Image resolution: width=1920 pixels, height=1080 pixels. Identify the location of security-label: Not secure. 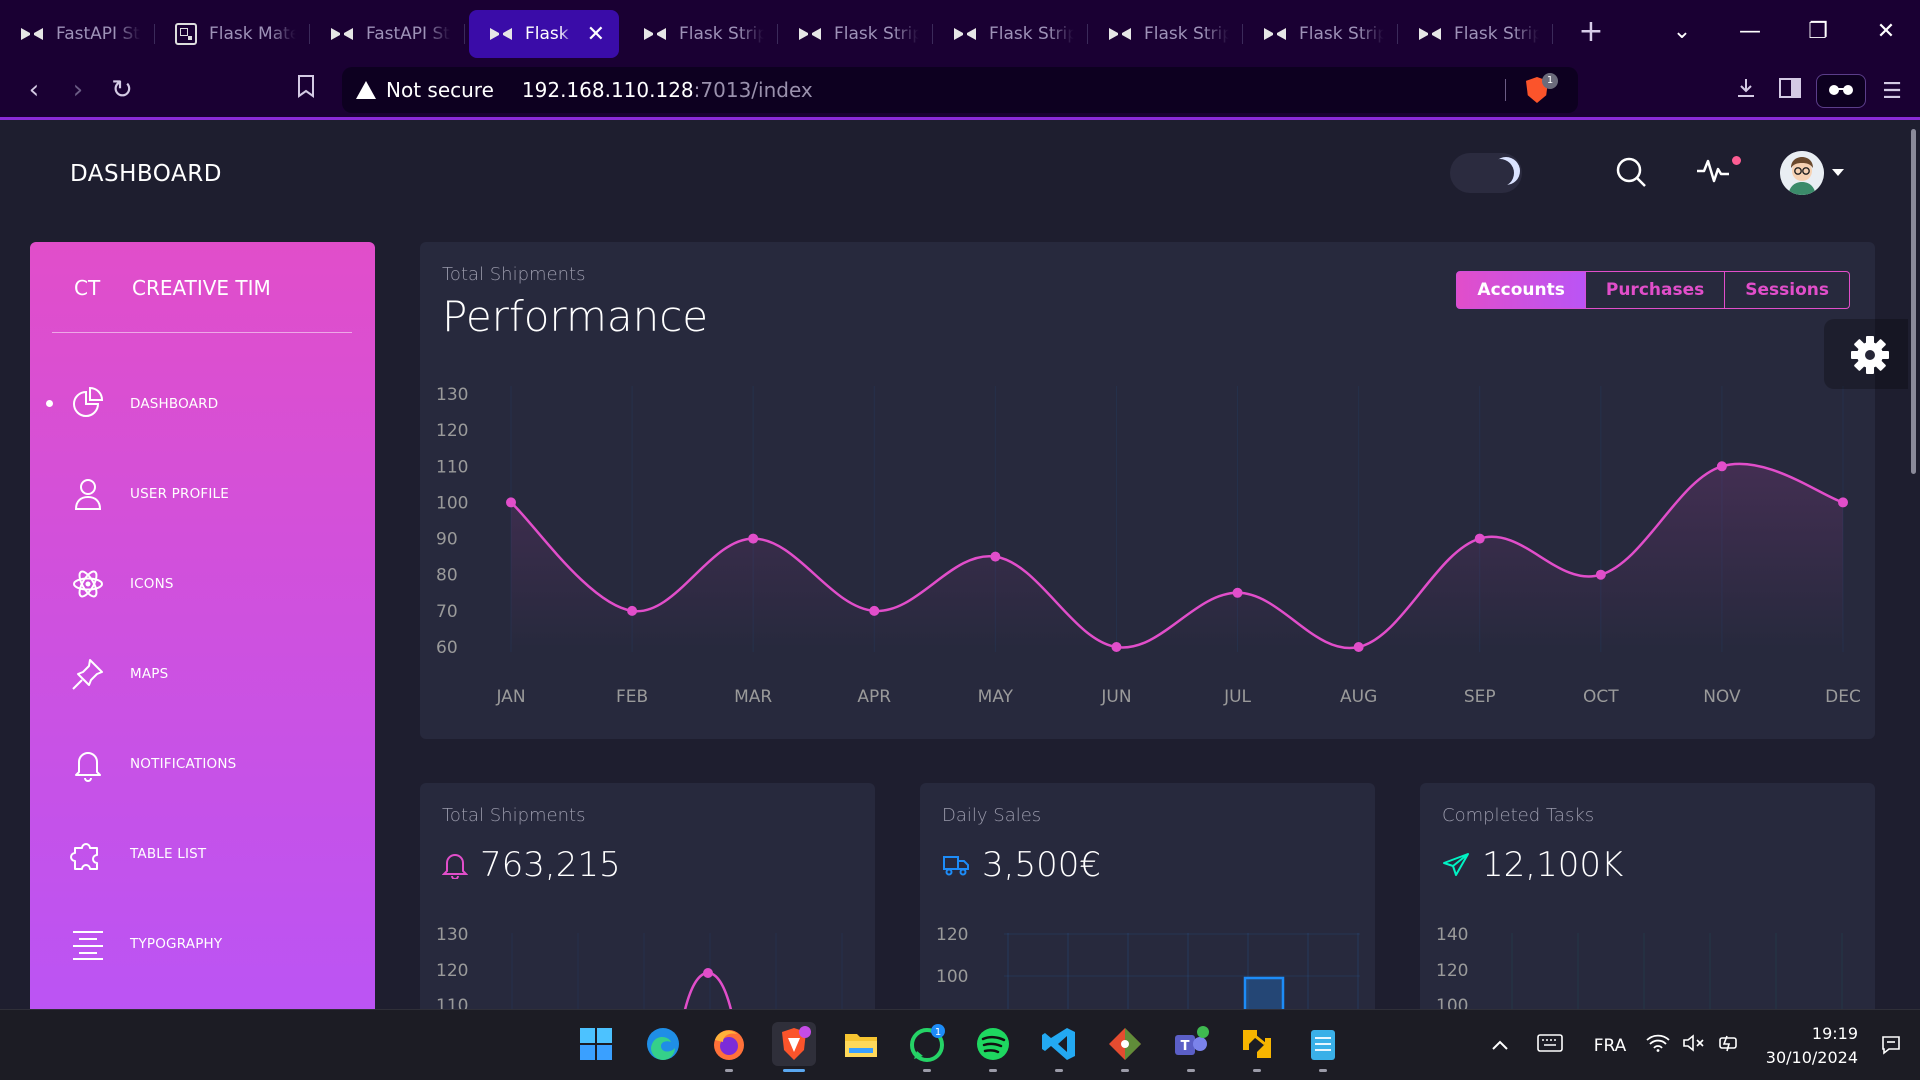
(440, 90).